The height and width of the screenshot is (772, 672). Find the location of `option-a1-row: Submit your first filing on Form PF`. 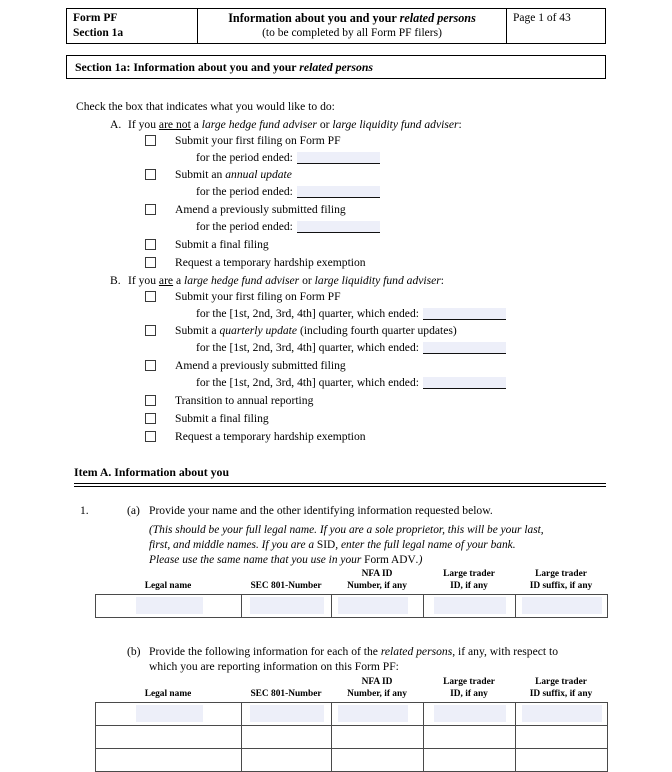

option-a1-row: Submit your first filing on Form PF is located at coordinates (243, 140).